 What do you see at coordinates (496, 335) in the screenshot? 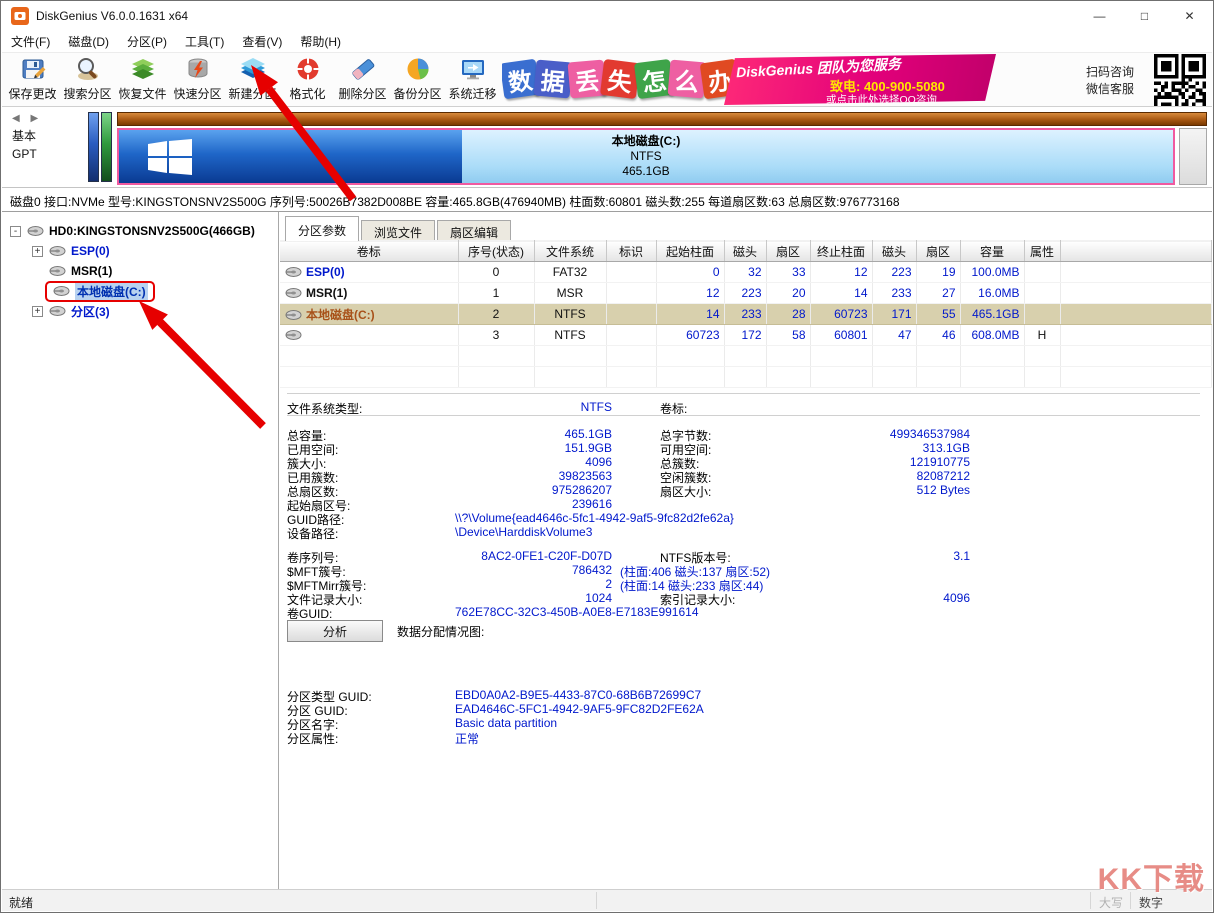
I see `table-cell: 3` at bounding box center [496, 335].